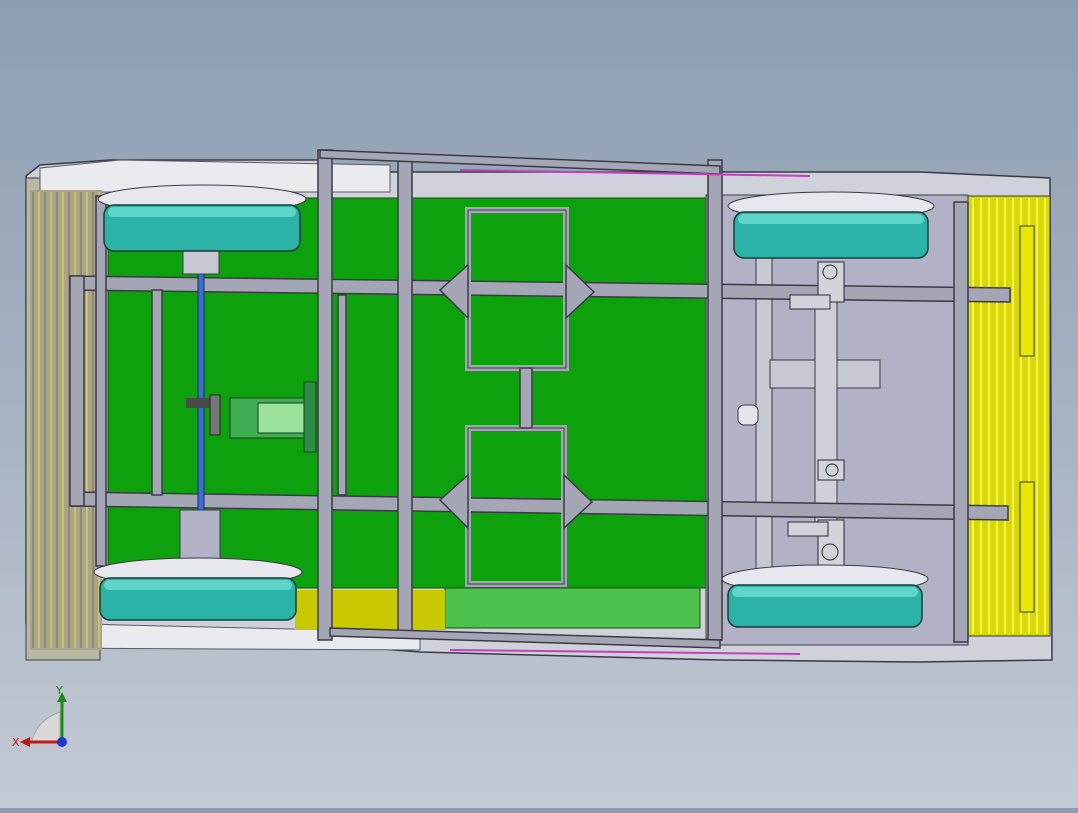 The image size is (1078, 813). I want to click on triad-plane, so click(46, 726).